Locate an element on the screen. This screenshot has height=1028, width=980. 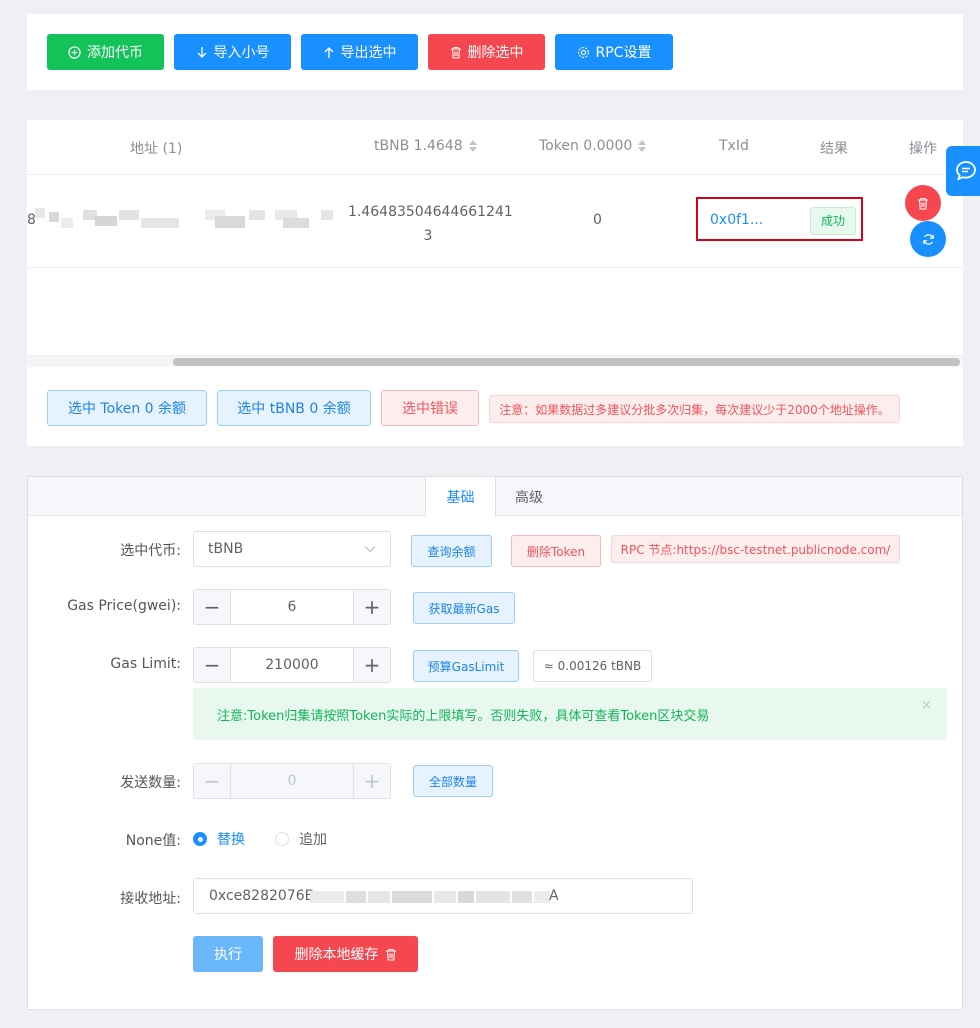
receiver-address-blur is located at coordinates (432, 897).